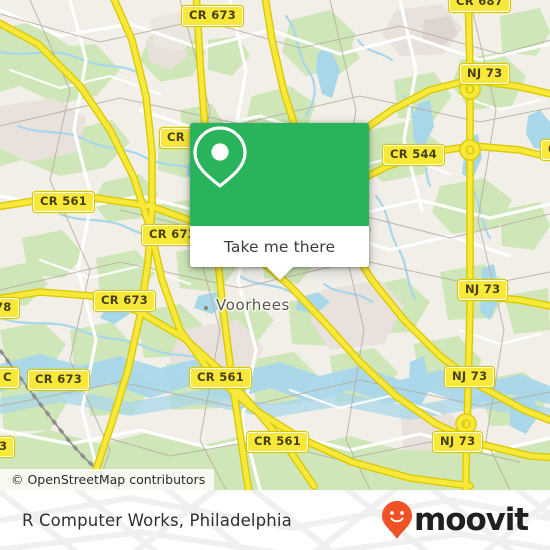 The height and width of the screenshot is (550, 550). I want to click on road-shield: 3, so click(7, 447).